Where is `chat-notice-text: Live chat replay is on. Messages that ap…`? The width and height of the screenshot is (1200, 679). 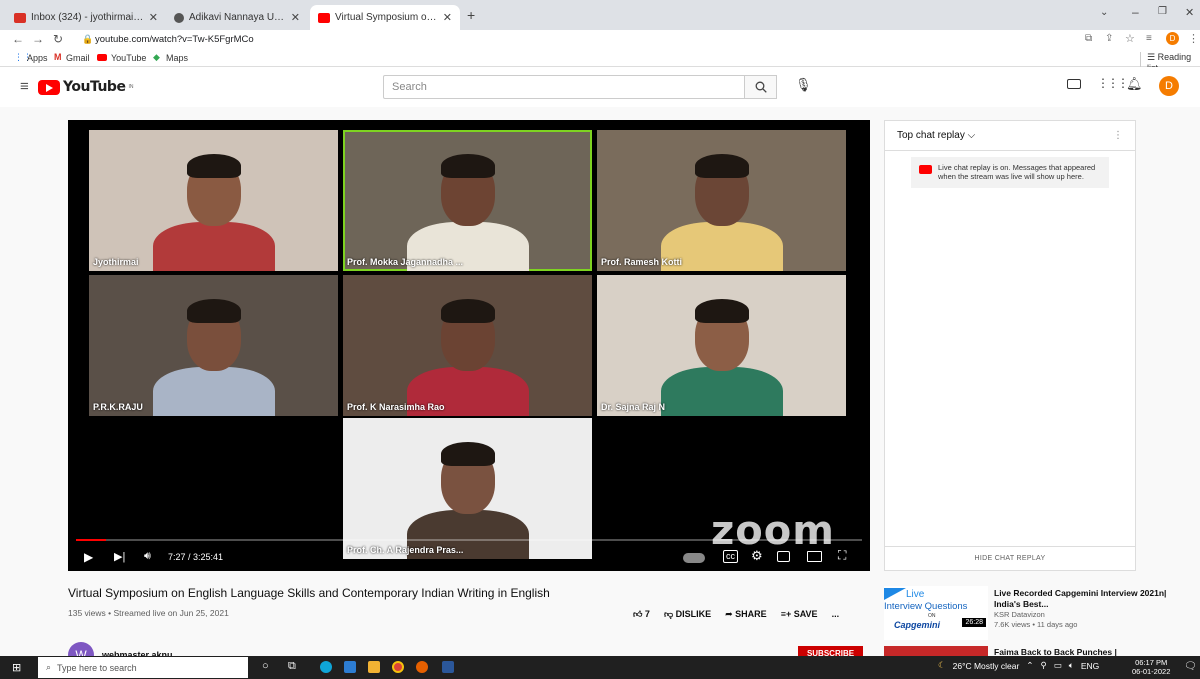 chat-notice-text: Live chat replay is on. Messages that ap… is located at coordinates (1017, 172).